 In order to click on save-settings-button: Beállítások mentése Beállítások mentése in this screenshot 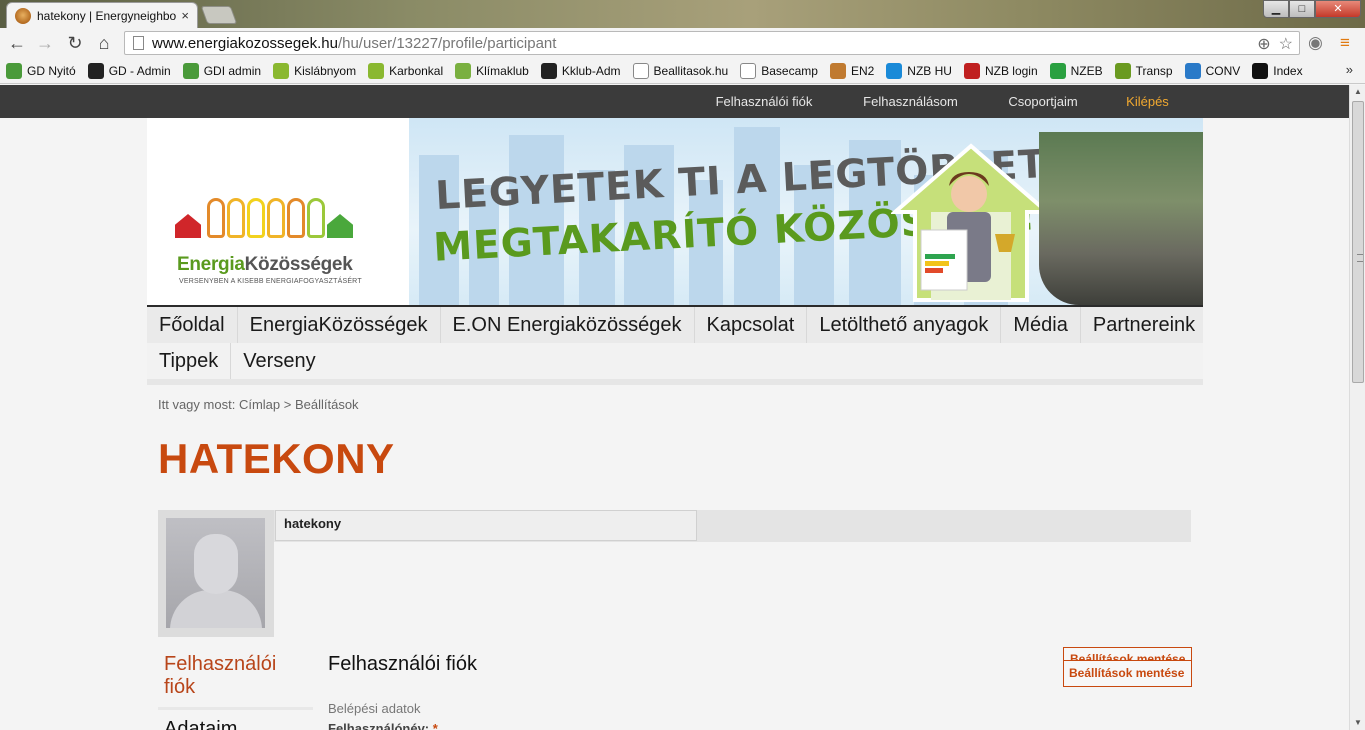, I will do `click(1127, 667)`.